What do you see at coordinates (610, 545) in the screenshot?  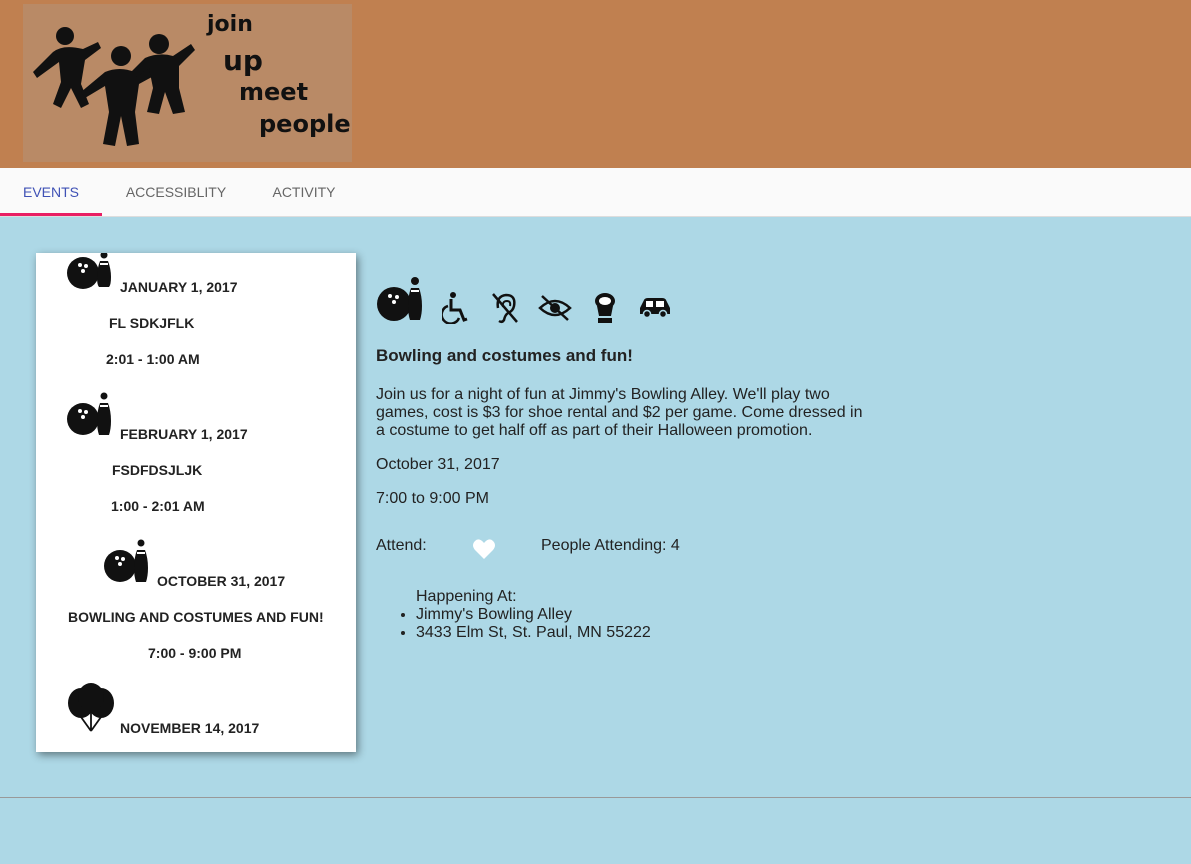 I see `people-attending: People Attending: 4` at bounding box center [610, 545].